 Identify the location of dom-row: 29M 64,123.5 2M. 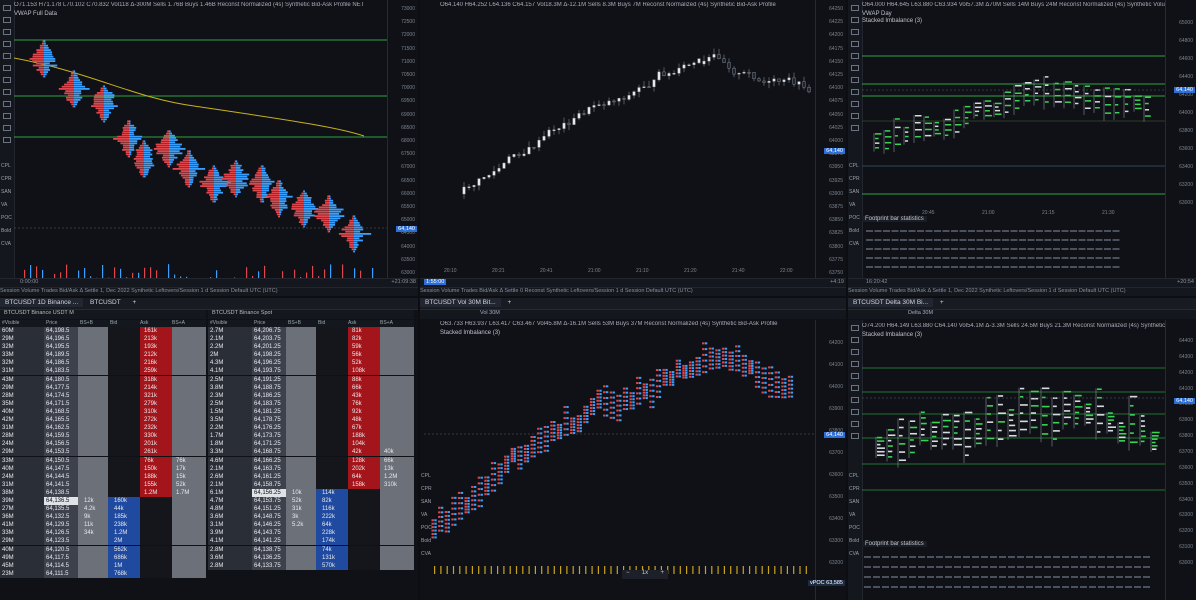
(103, 541).